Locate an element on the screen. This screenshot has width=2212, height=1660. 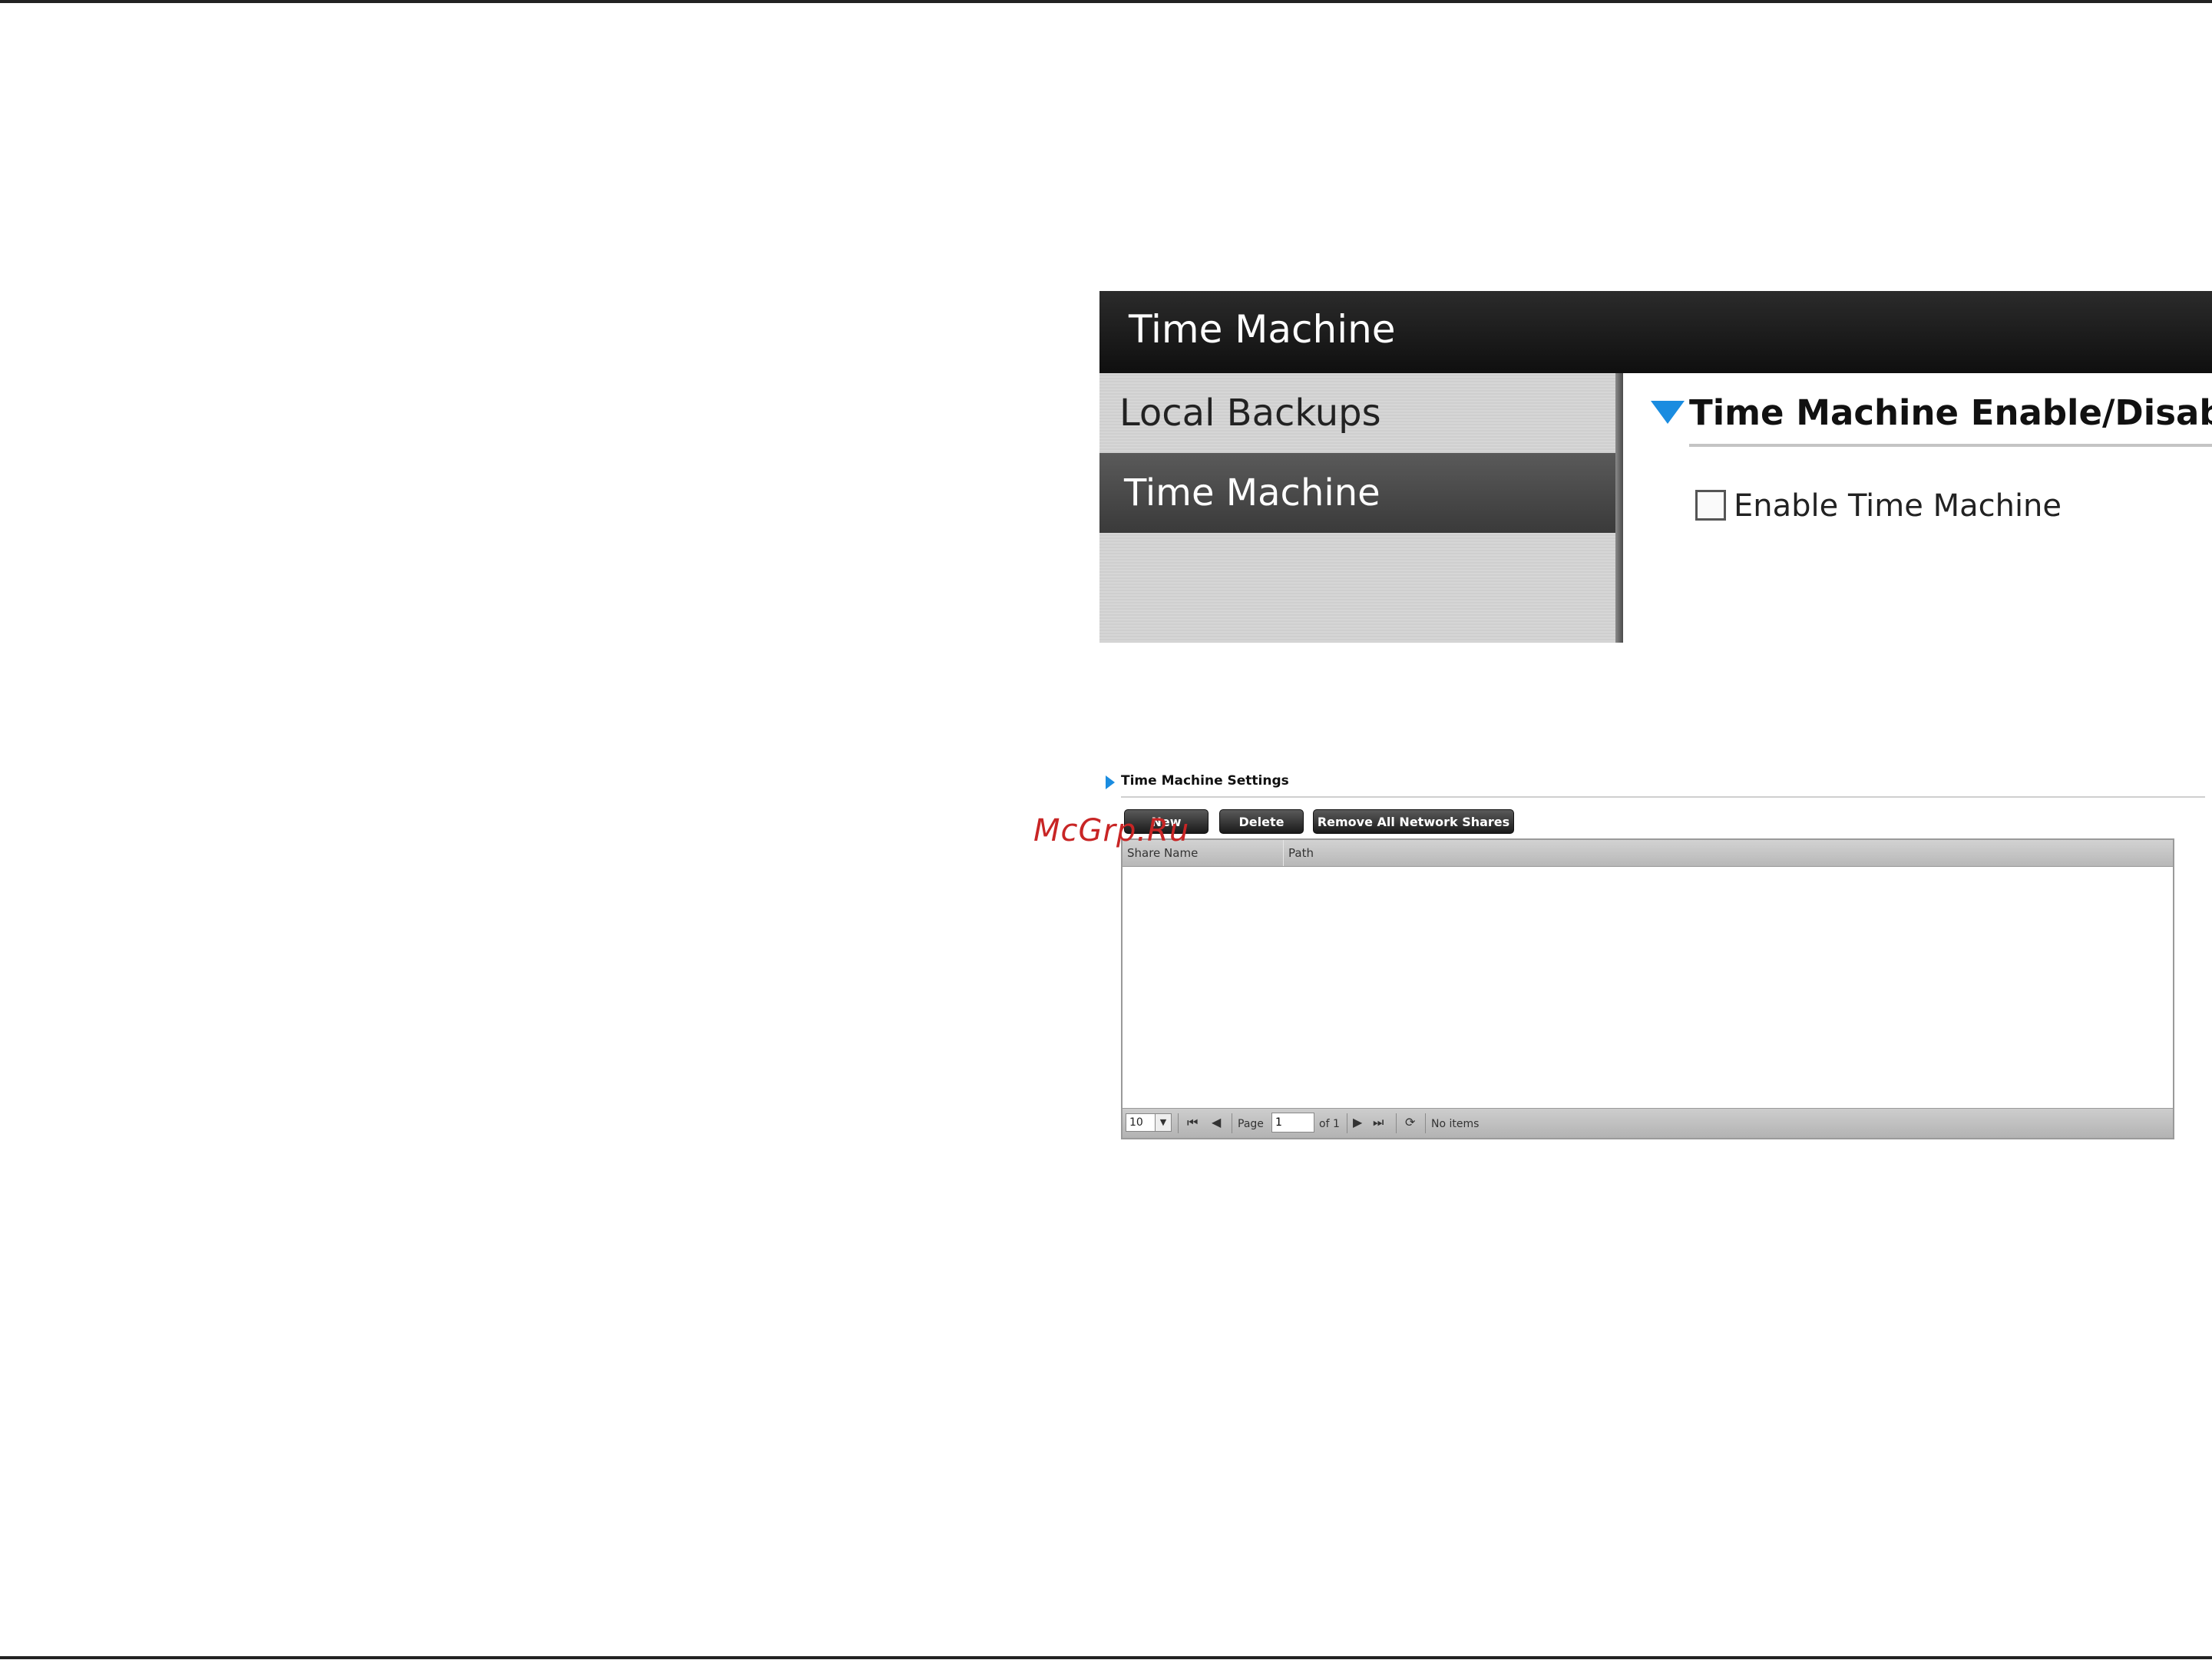
refresh-icon: ⟳ is located at coordinates (1410, 1122).